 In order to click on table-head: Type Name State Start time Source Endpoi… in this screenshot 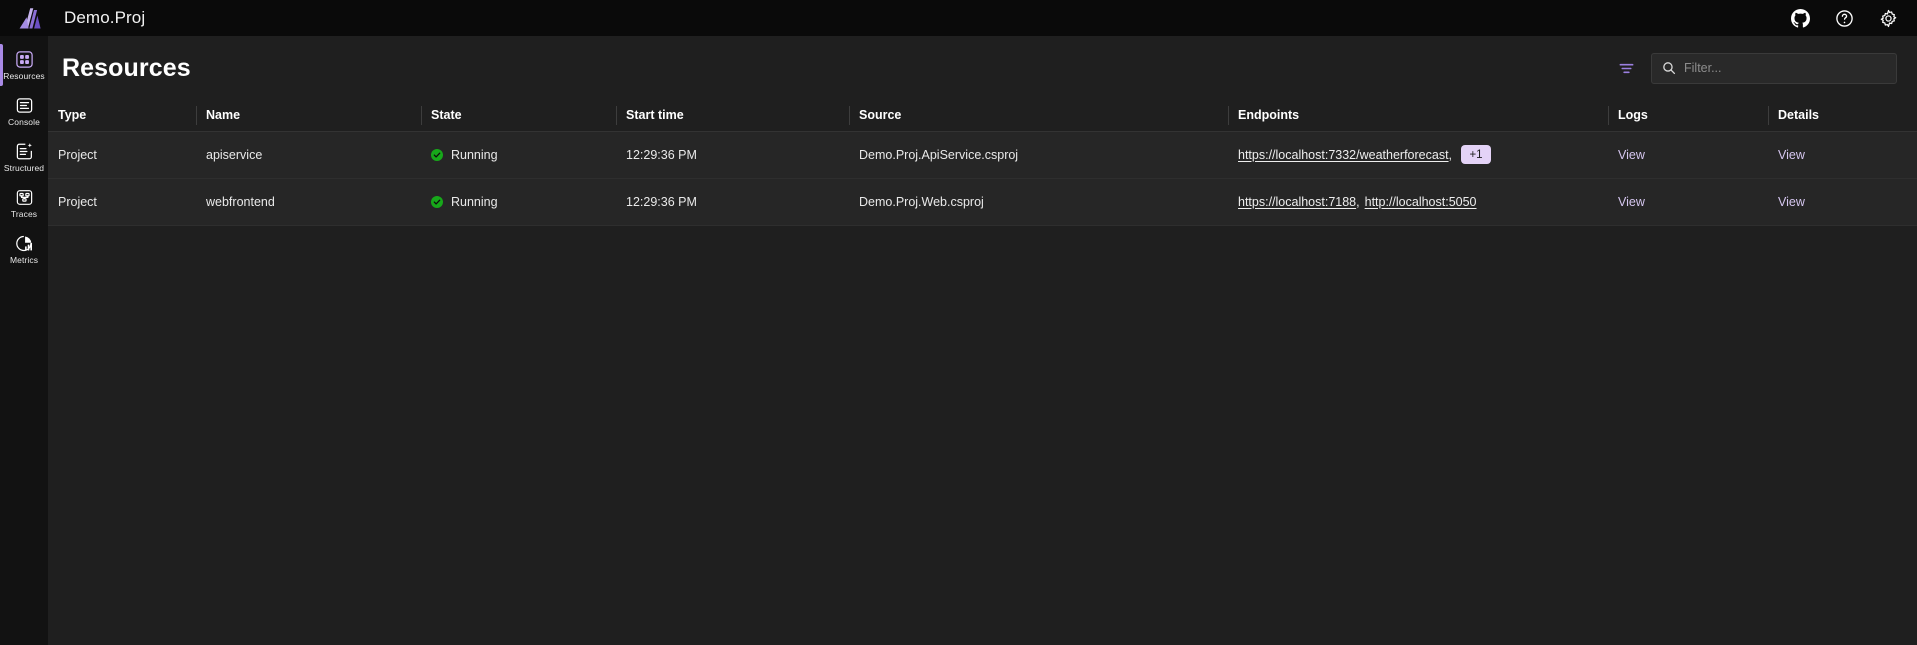, I will do `click(982, 116)`.